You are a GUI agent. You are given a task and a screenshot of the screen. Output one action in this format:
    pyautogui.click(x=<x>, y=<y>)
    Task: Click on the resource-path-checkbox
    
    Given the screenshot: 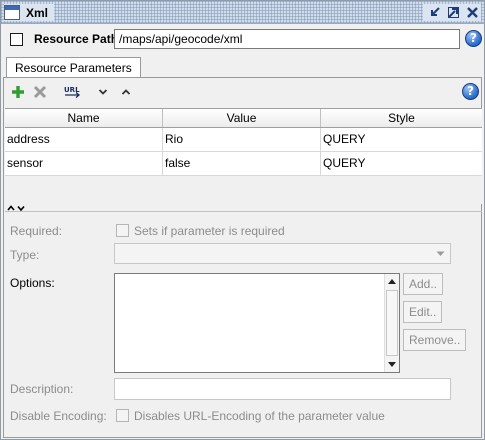 What is the action you would take?
    pyautogui.click(x=16, y=39)
    